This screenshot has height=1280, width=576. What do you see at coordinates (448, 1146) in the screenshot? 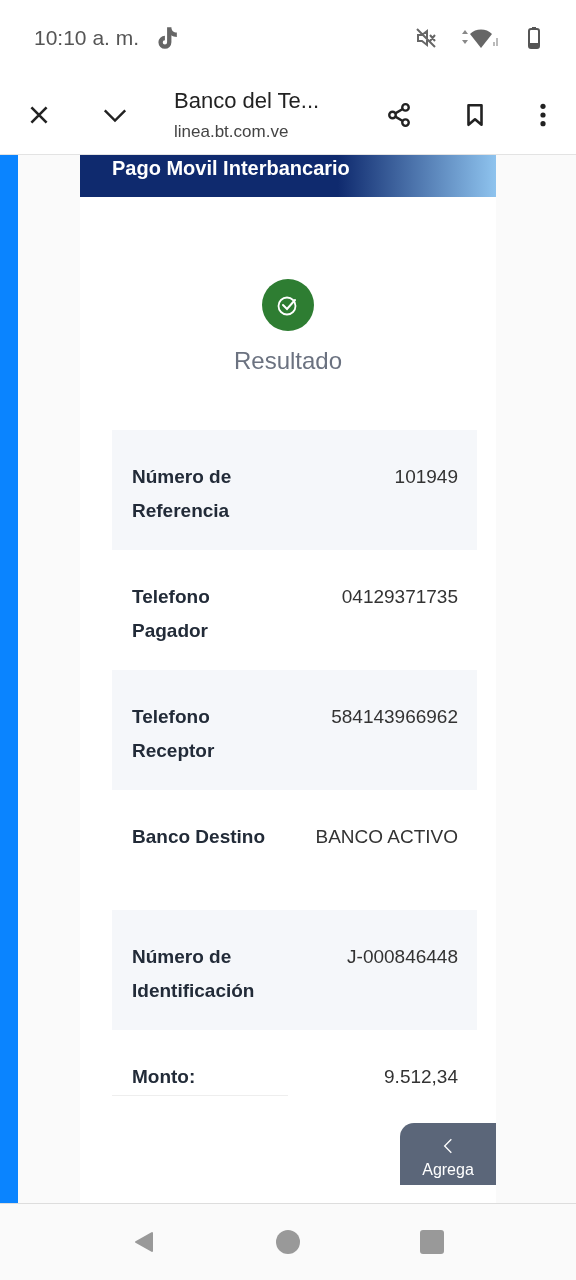
I see `chevron-left-icon` at bounding box center [448, 1146].